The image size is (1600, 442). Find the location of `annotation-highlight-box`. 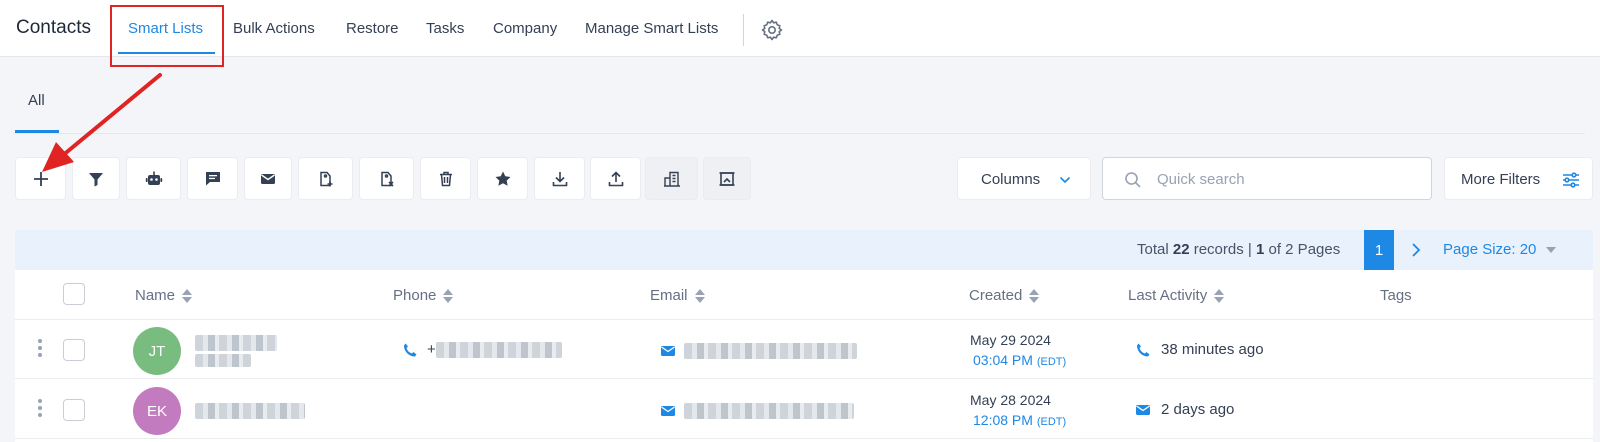

annotation-highlight-box is located at coordinates (167, 36).